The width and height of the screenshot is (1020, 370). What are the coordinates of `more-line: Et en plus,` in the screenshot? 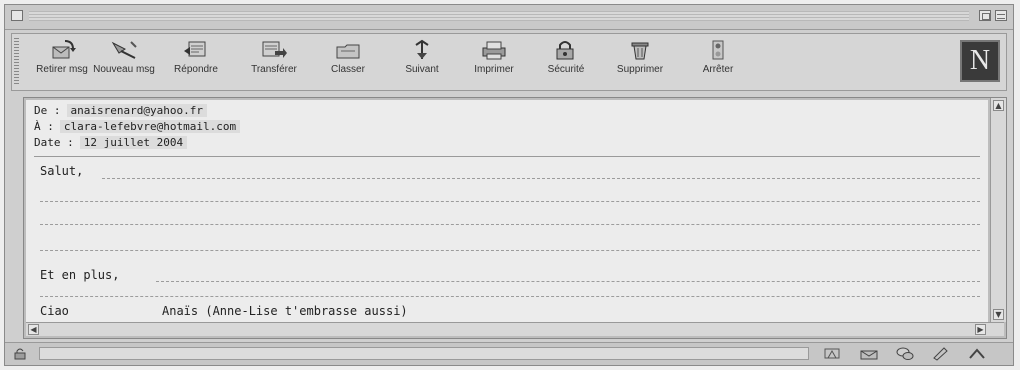 It's located at (80, 275).